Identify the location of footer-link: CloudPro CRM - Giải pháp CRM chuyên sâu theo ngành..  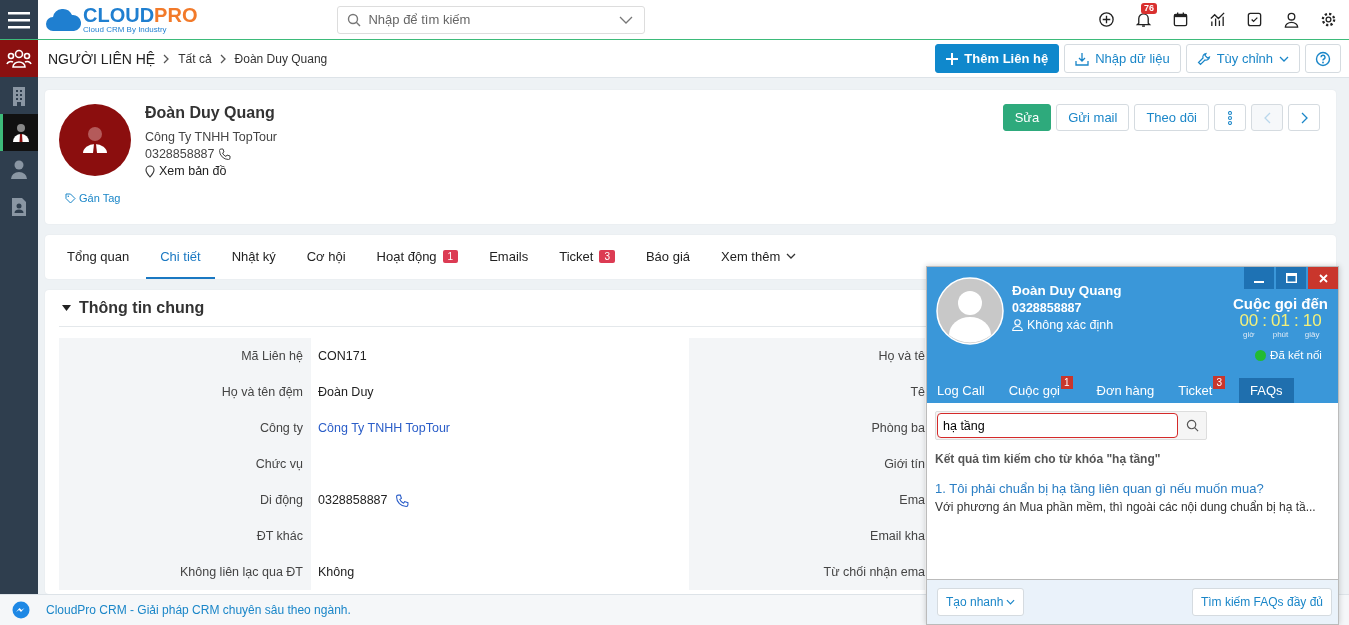
(198, 610).